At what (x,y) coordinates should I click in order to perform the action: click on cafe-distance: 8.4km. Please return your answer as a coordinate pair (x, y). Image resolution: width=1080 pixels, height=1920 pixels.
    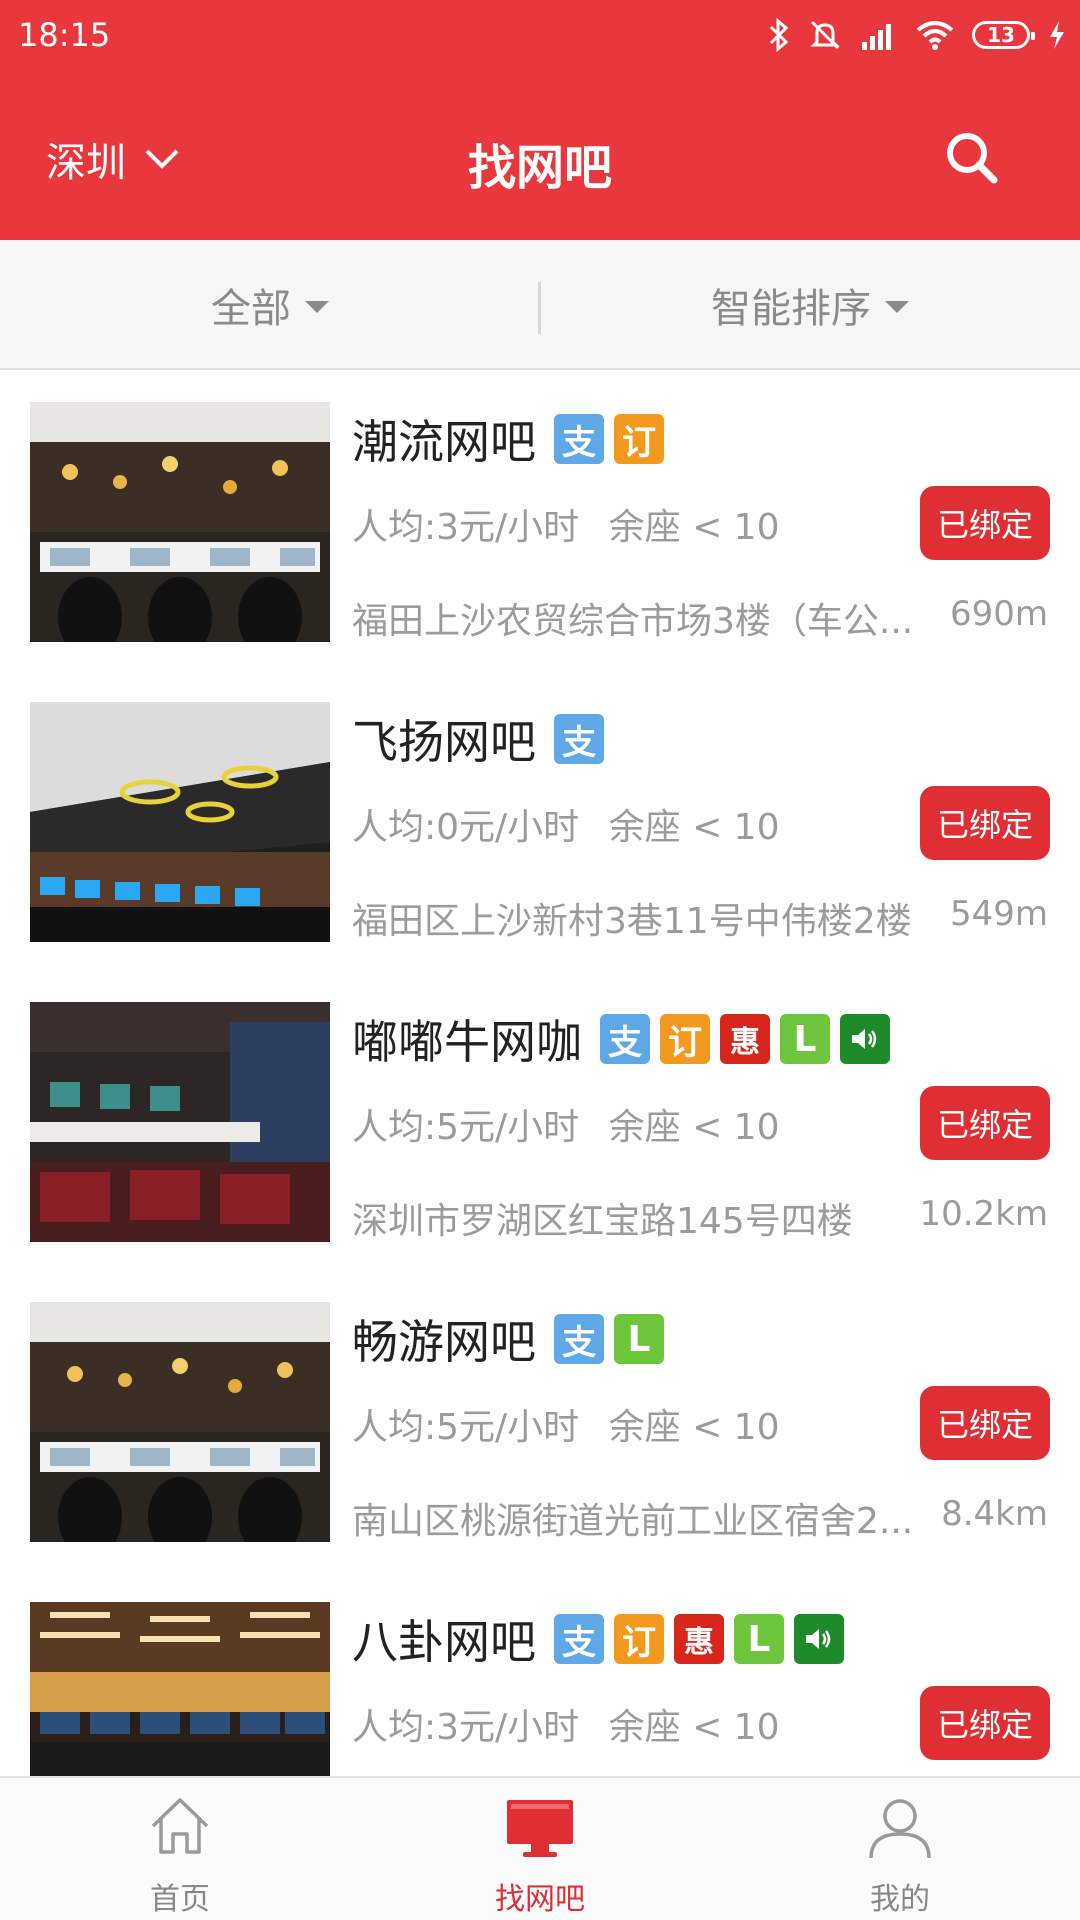
    Looking at the image, I should click on (994, 1514).